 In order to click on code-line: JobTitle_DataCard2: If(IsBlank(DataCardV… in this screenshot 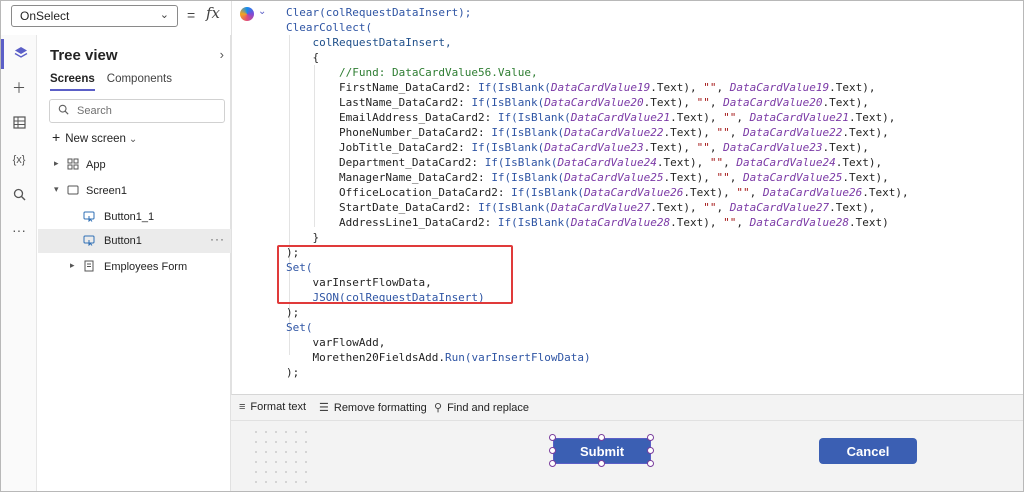, I will do `click(597, 147)`.